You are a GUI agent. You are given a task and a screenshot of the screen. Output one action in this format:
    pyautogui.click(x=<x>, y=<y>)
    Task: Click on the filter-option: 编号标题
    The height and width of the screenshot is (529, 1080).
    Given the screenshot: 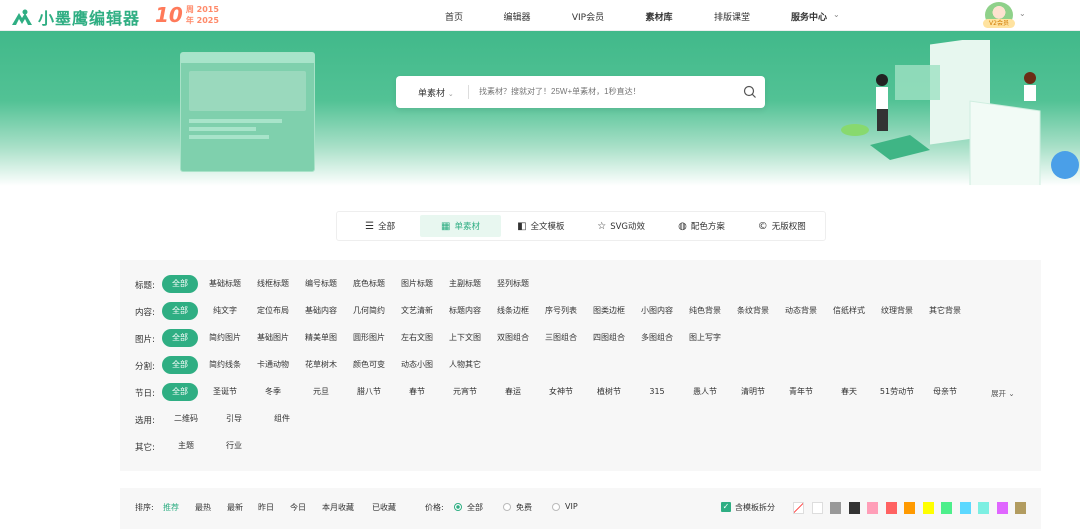 What is the action you would take?
    pyautogui.click(x=321, y=284)
    